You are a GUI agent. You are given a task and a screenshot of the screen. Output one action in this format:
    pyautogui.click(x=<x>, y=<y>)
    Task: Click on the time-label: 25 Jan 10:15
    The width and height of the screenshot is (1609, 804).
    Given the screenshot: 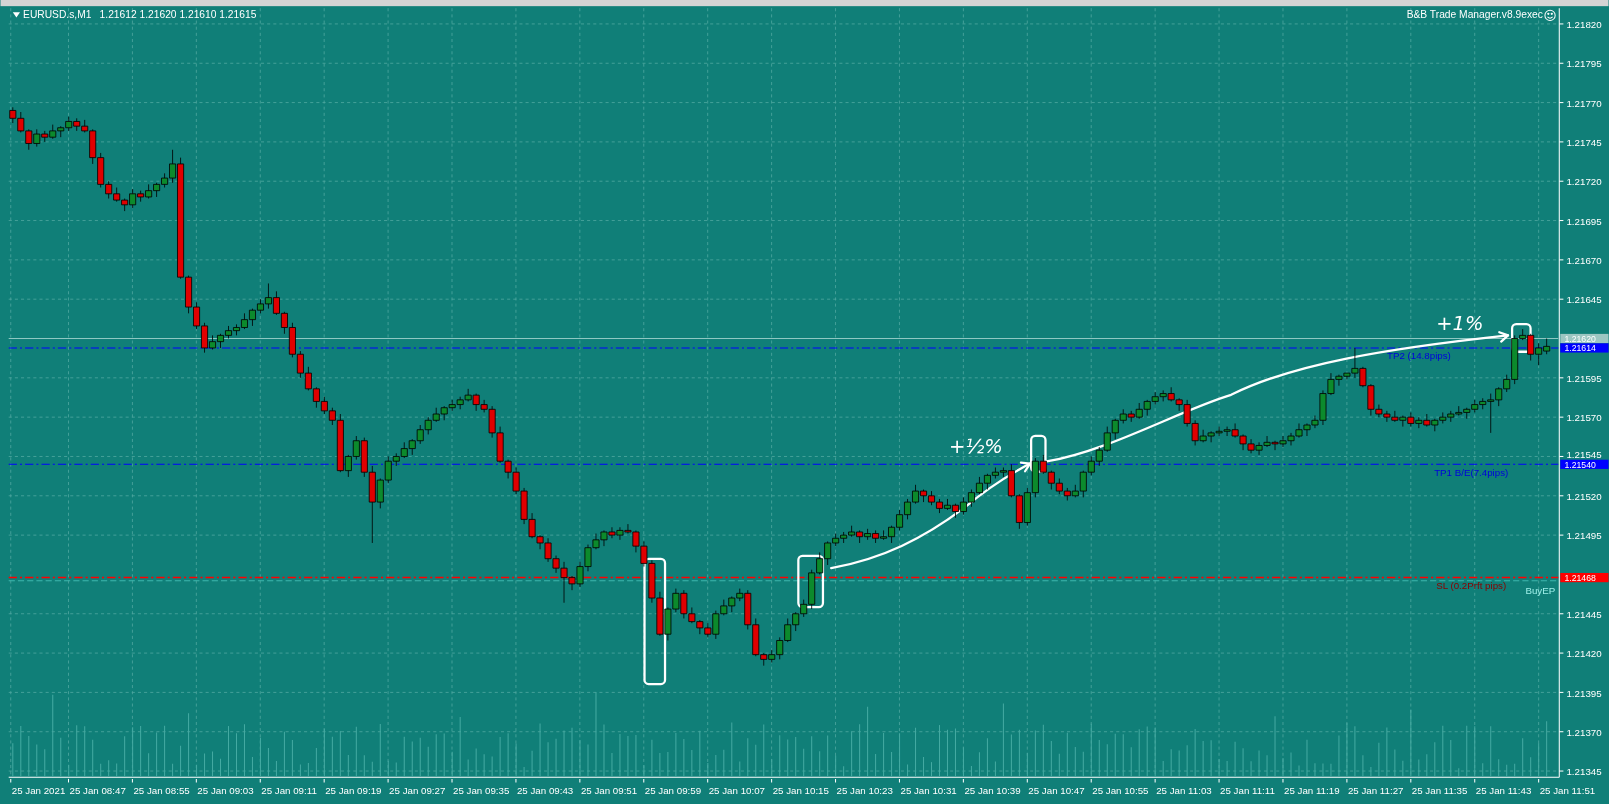 What is the action you would take?
    pyautogui.click(x=800, y=790)
    